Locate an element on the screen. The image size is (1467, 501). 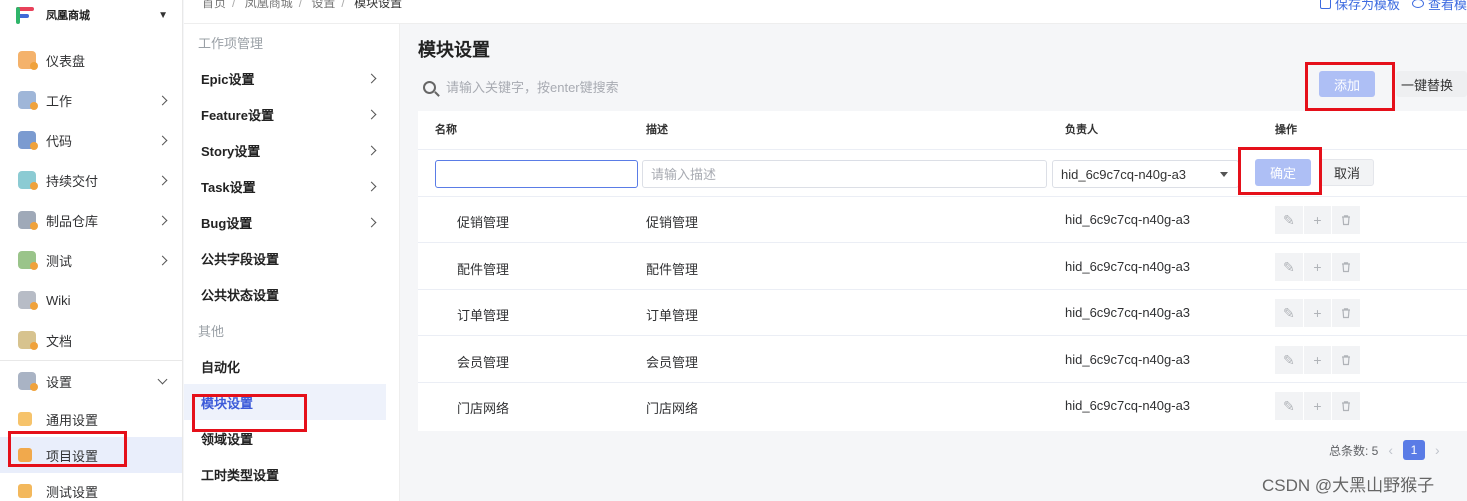
top-actions: 保存为模板 查看模 is located at coordinates (1393, 6).